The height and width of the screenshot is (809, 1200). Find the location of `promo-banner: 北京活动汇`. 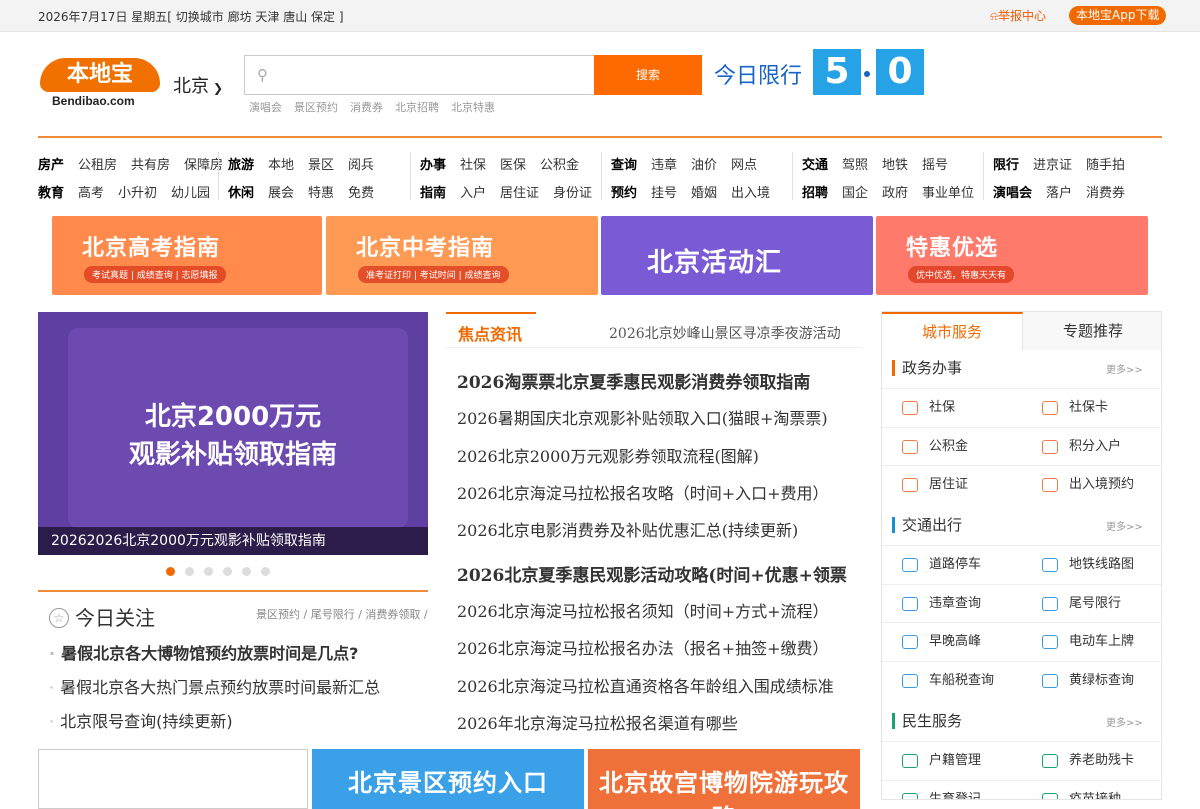

promo-banner: 北京活动汇 is located at coordinates (737, 255).